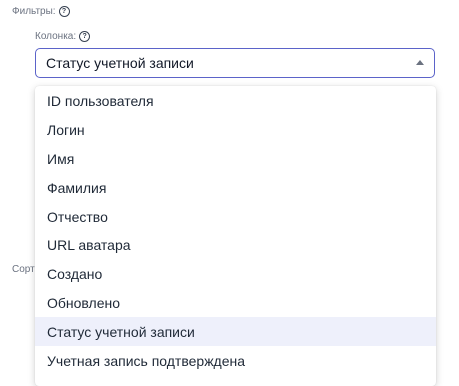 The height and width of the screenshot is (386, 459). I want to click on column-select: Статус учетной записи, so click(235, 63).